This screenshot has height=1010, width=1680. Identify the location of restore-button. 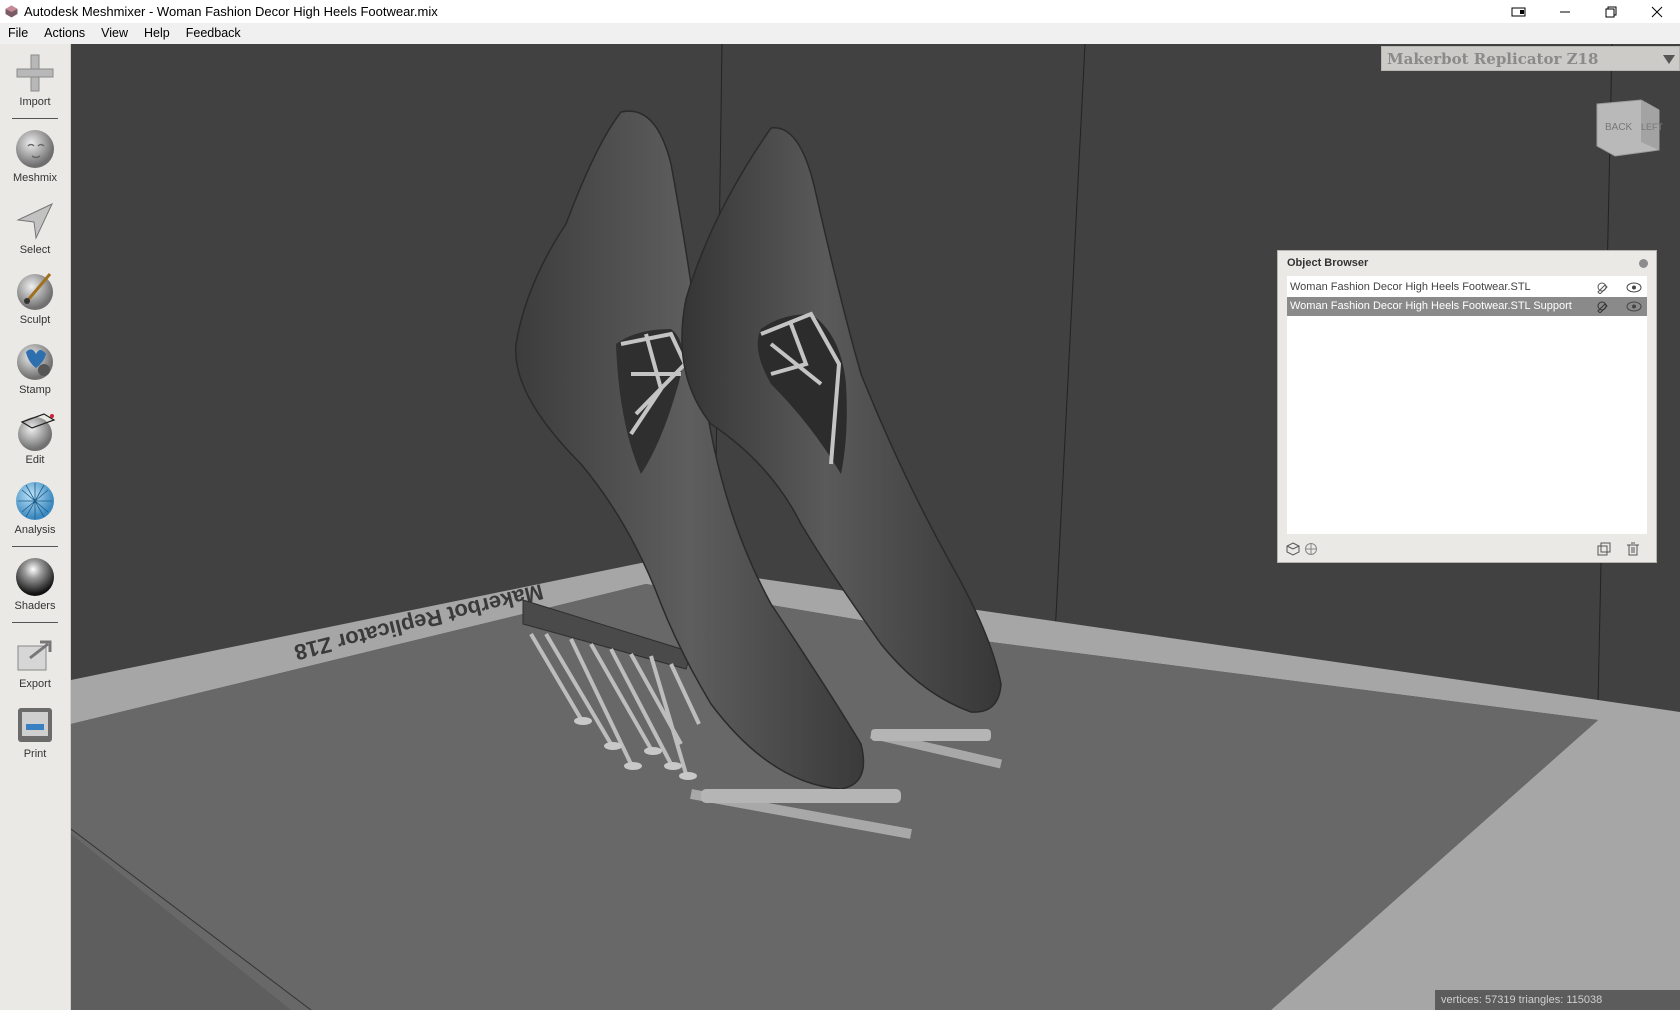
(1611, 11).